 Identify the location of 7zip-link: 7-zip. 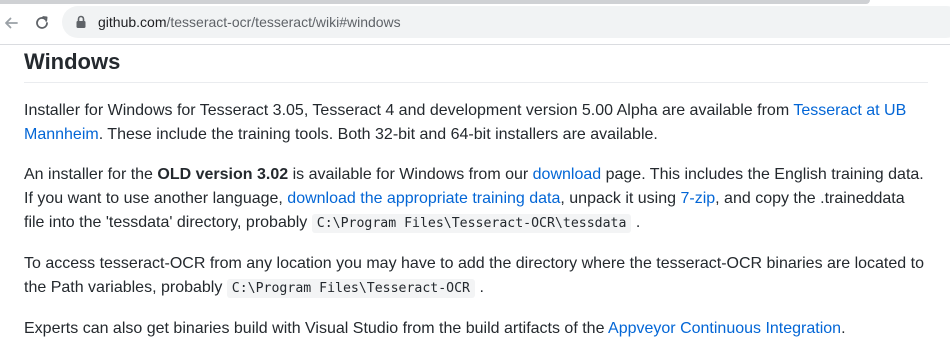
(697, 198).